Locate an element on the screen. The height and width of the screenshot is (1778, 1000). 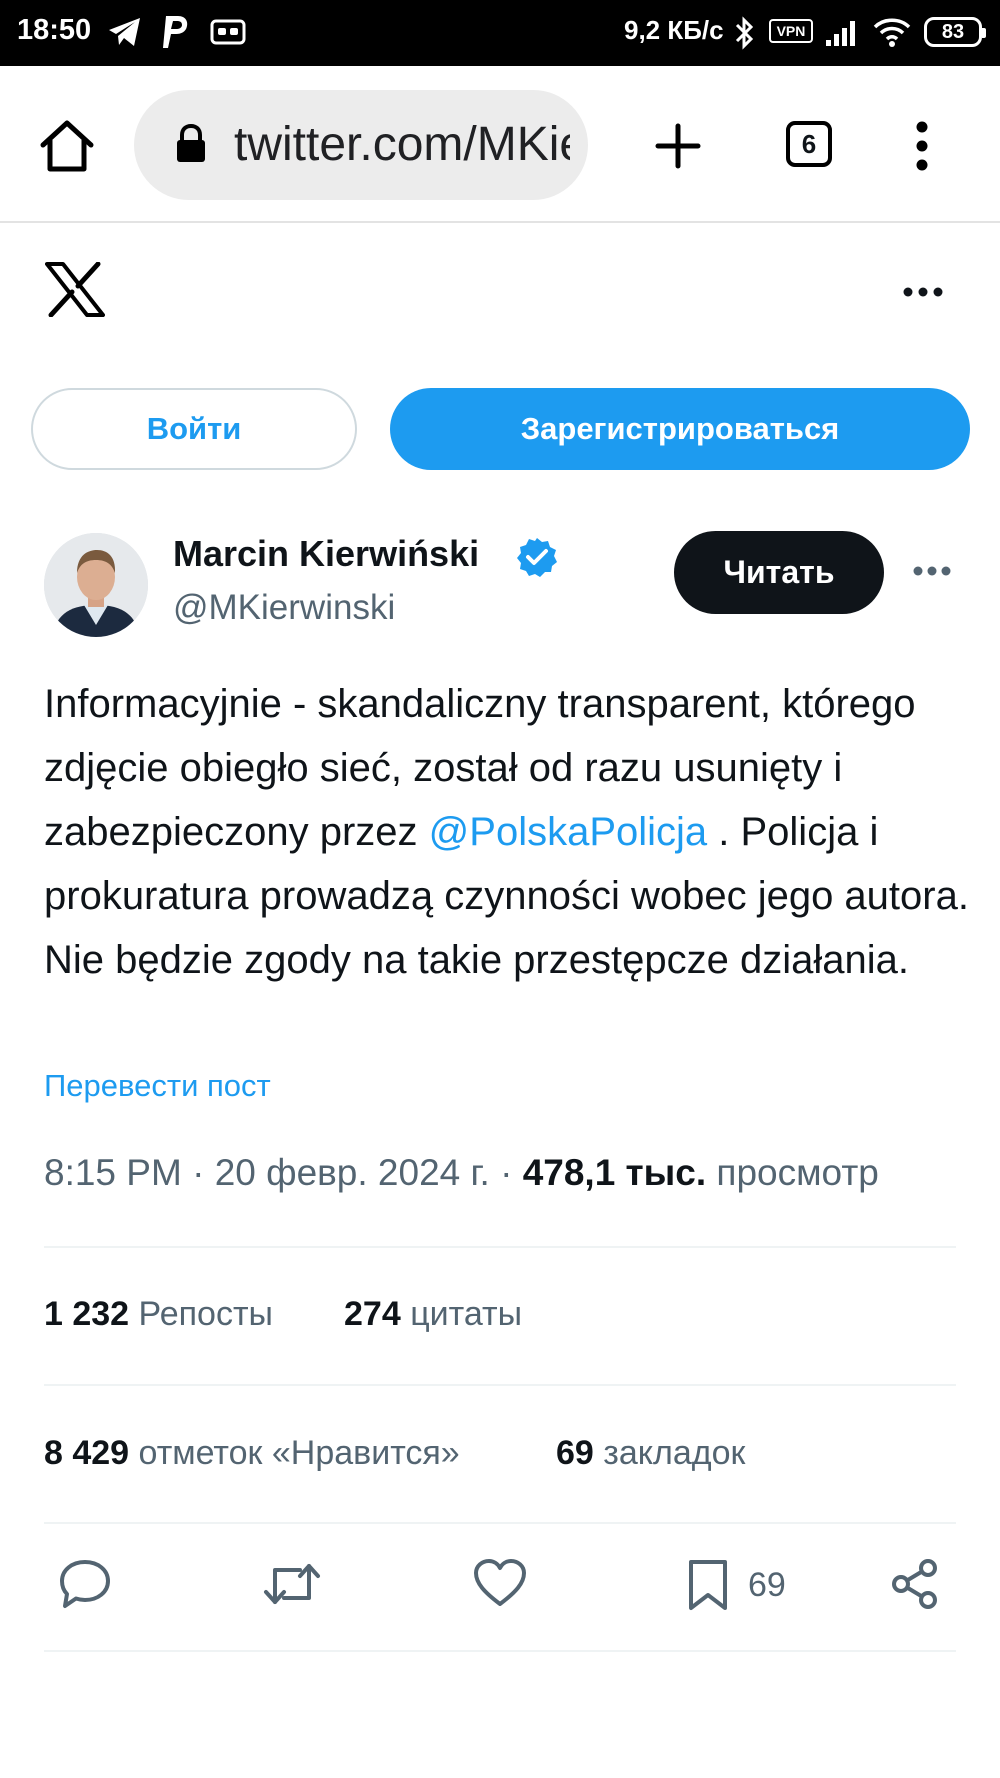
likes-label: отметок «Нравится» is located at coordinates (299, 1453).